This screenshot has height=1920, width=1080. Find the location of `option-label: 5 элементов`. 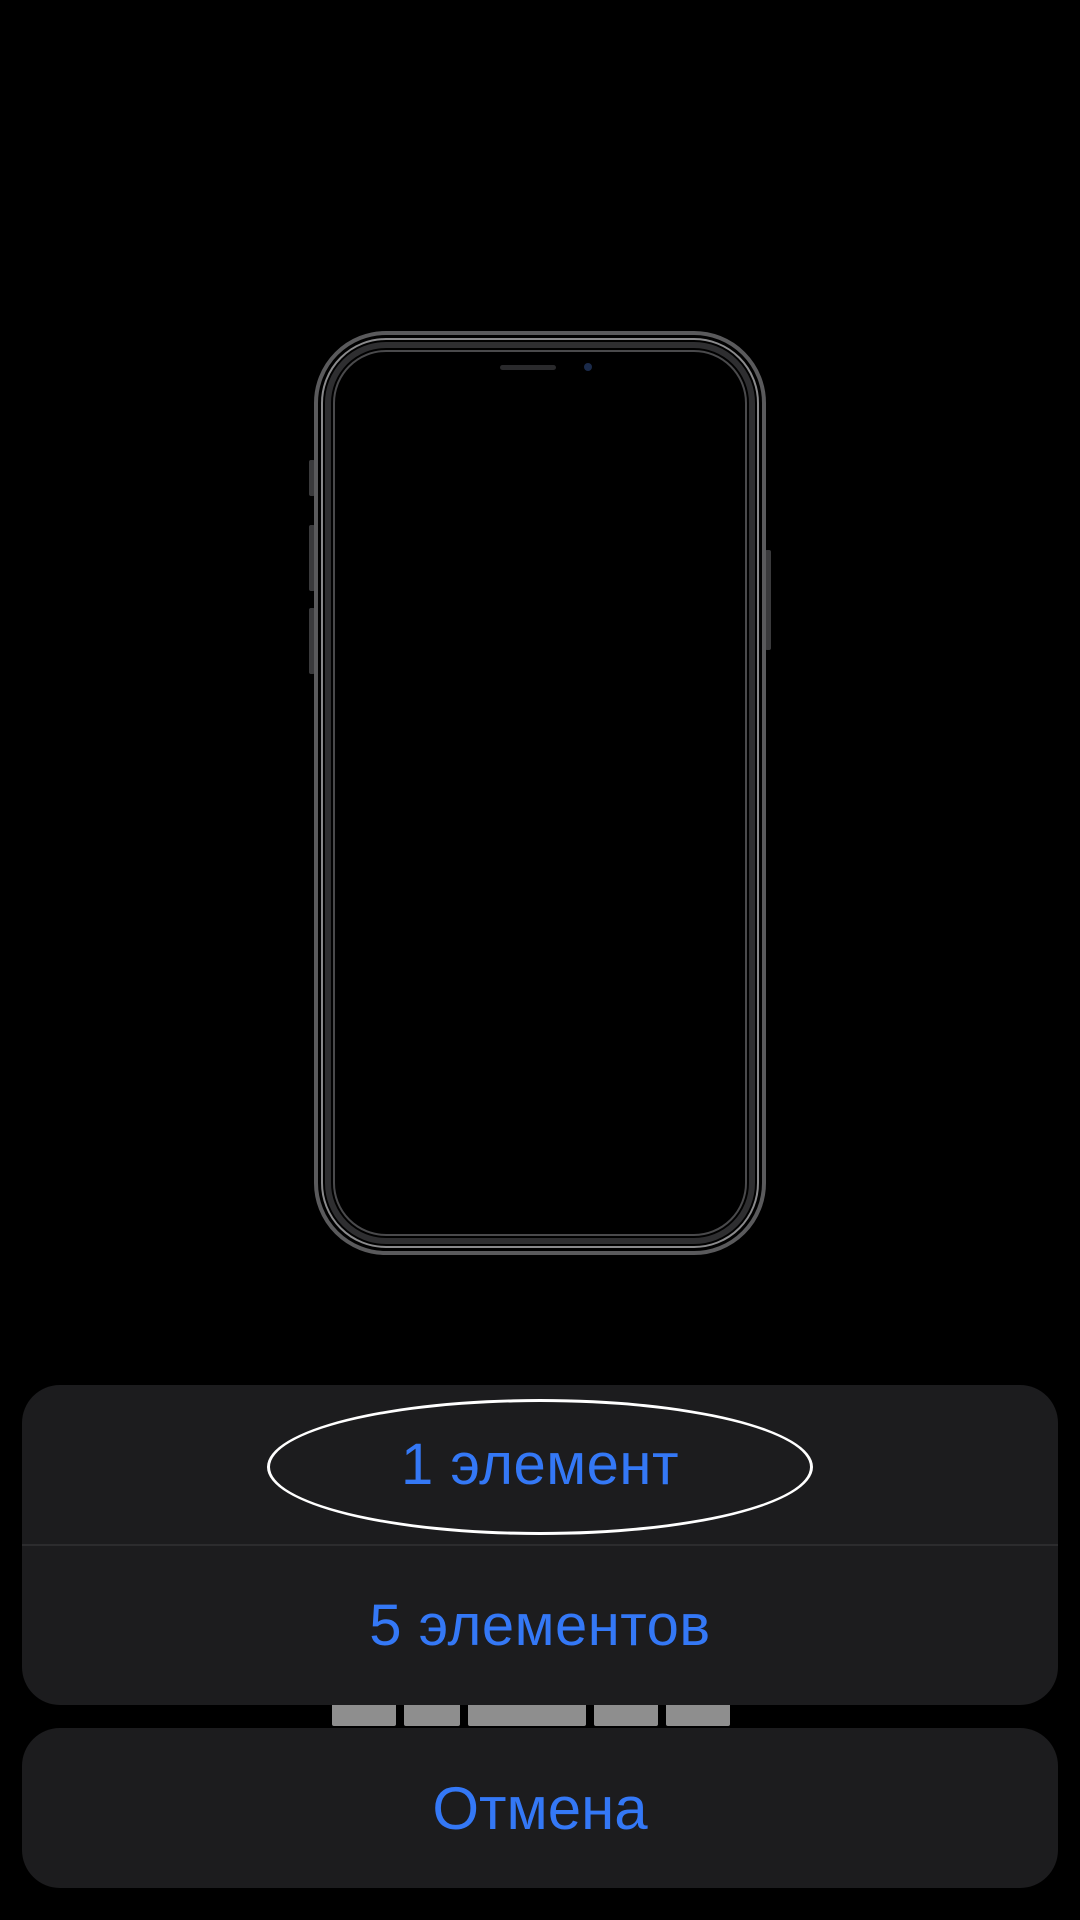

option-label: 5 элементов is located at coordinates (540, 1625).